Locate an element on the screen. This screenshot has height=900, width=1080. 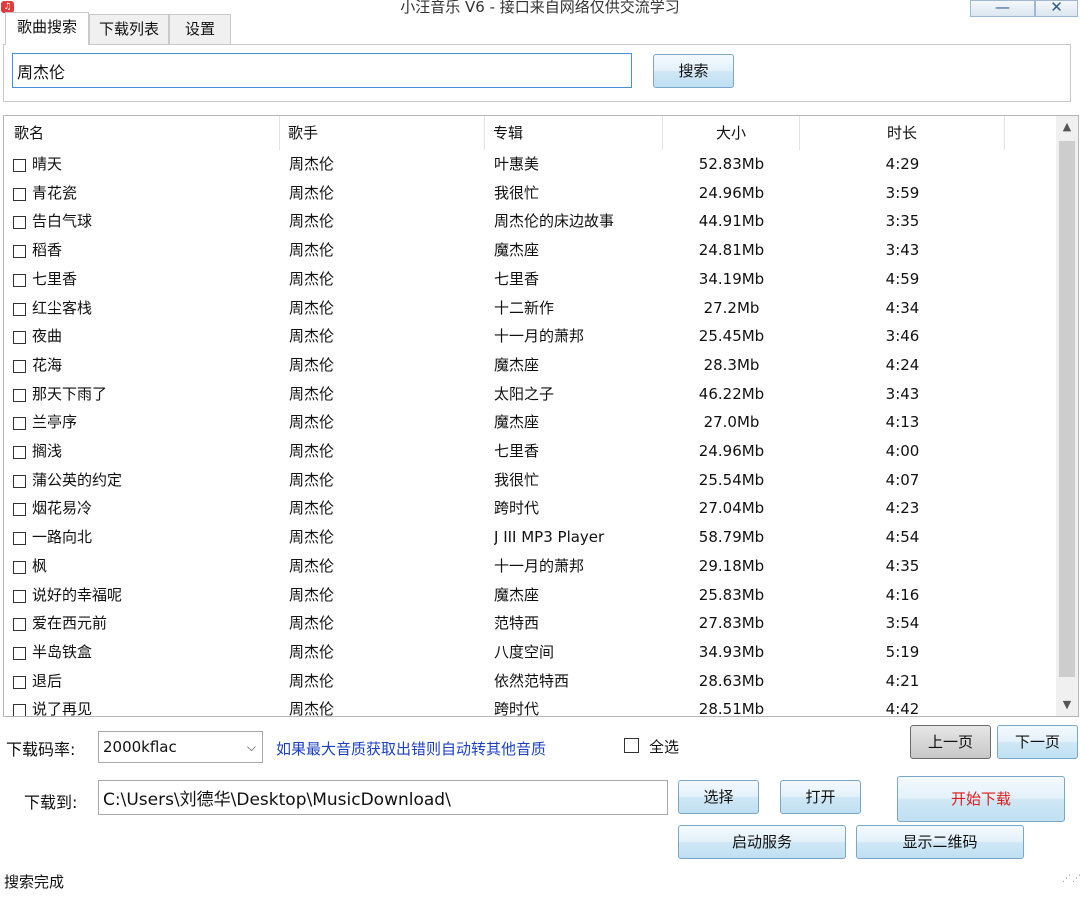
save-path-field is located at coordinates (383, 797).